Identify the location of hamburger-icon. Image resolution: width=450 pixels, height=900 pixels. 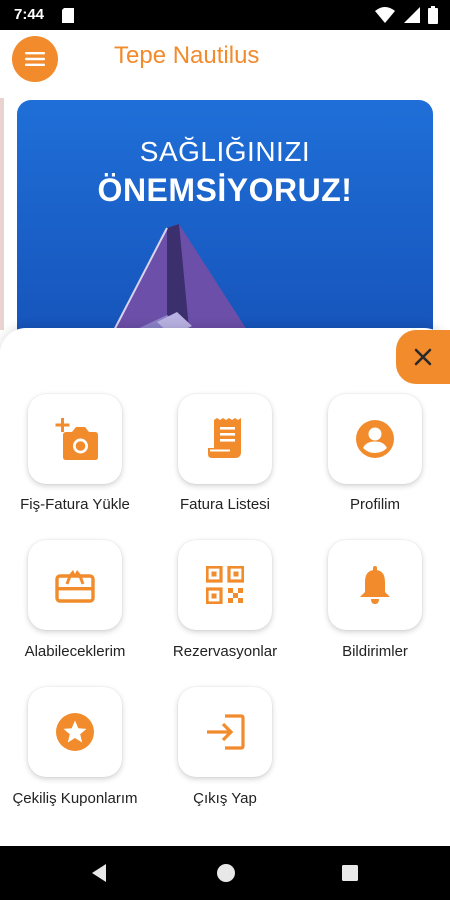
(35, 59).